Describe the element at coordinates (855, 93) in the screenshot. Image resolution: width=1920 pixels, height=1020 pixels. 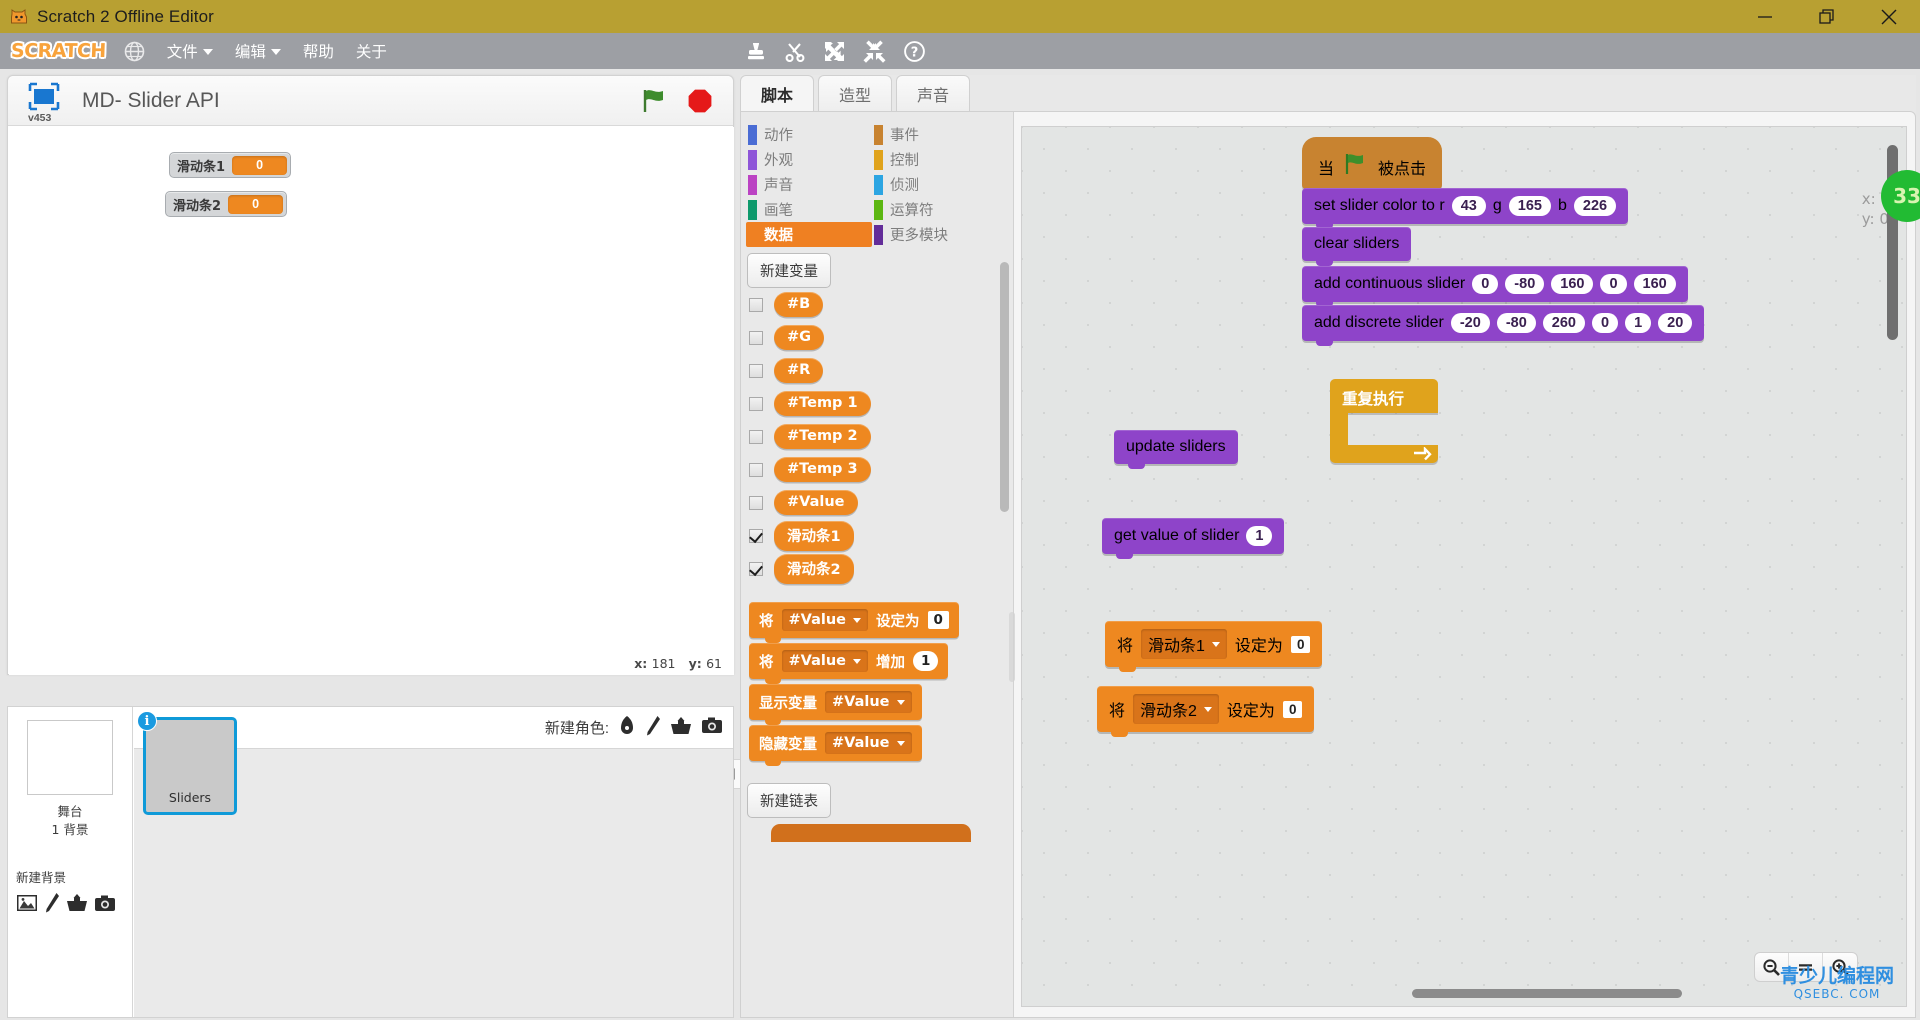
I see `tab-costumes: 造型` at that location.